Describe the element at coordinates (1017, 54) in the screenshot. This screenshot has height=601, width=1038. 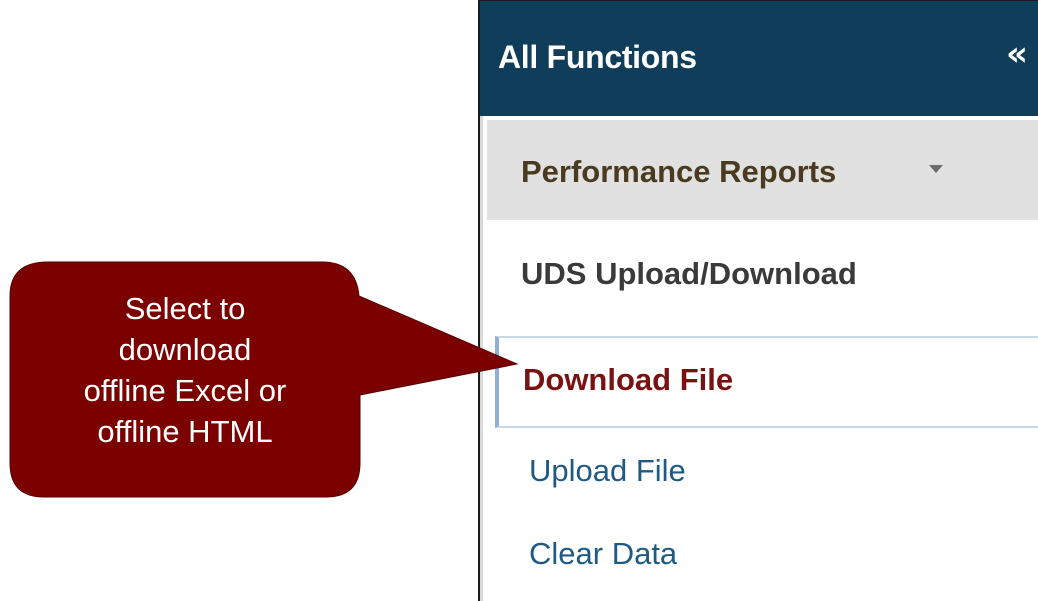
I see `collapse-double-chevron-icon: «` at that location.